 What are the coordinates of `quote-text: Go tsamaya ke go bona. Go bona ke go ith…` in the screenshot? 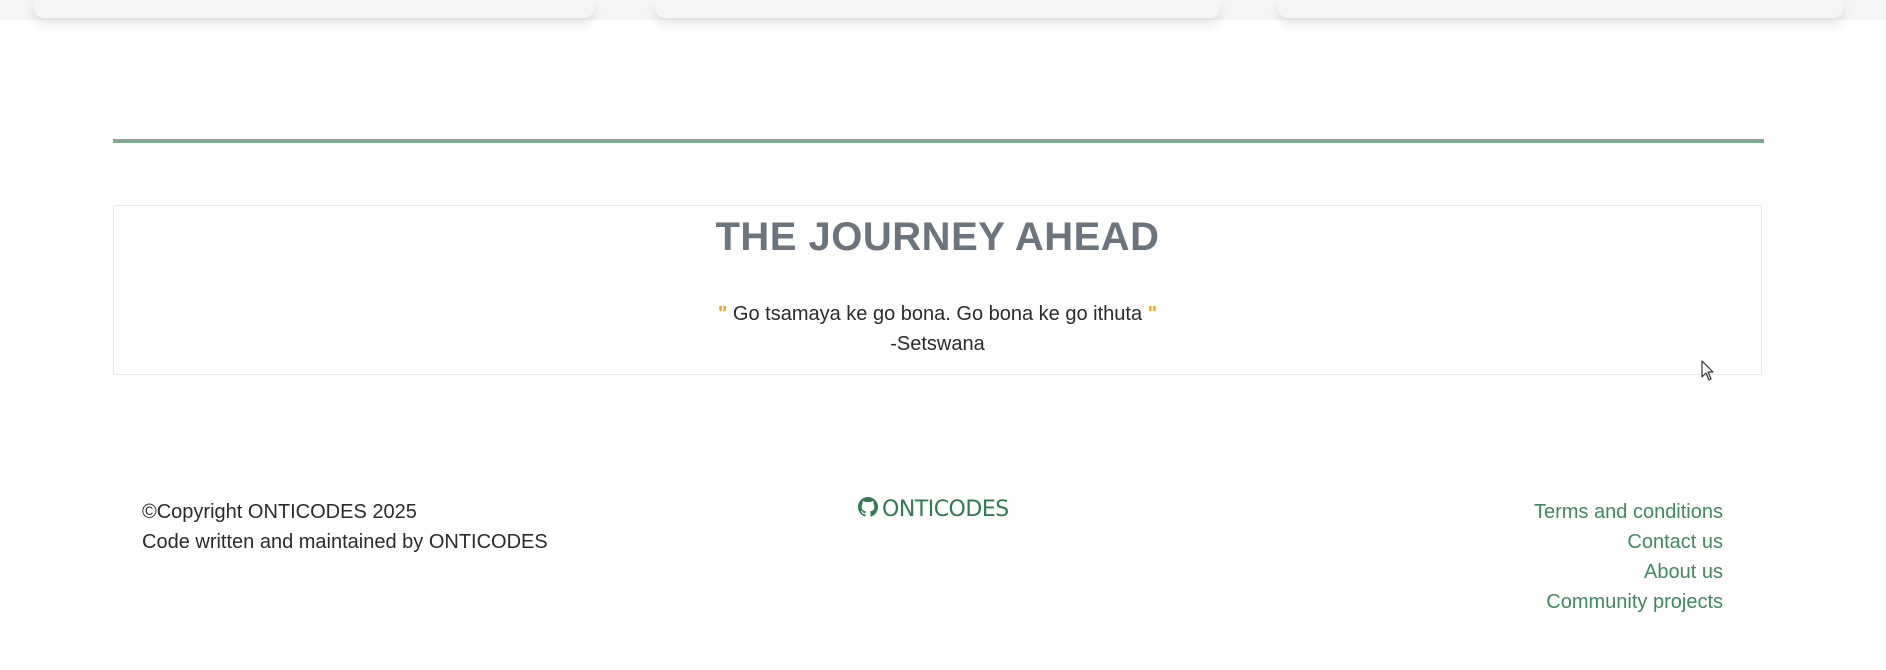 It's located at (937, 314).